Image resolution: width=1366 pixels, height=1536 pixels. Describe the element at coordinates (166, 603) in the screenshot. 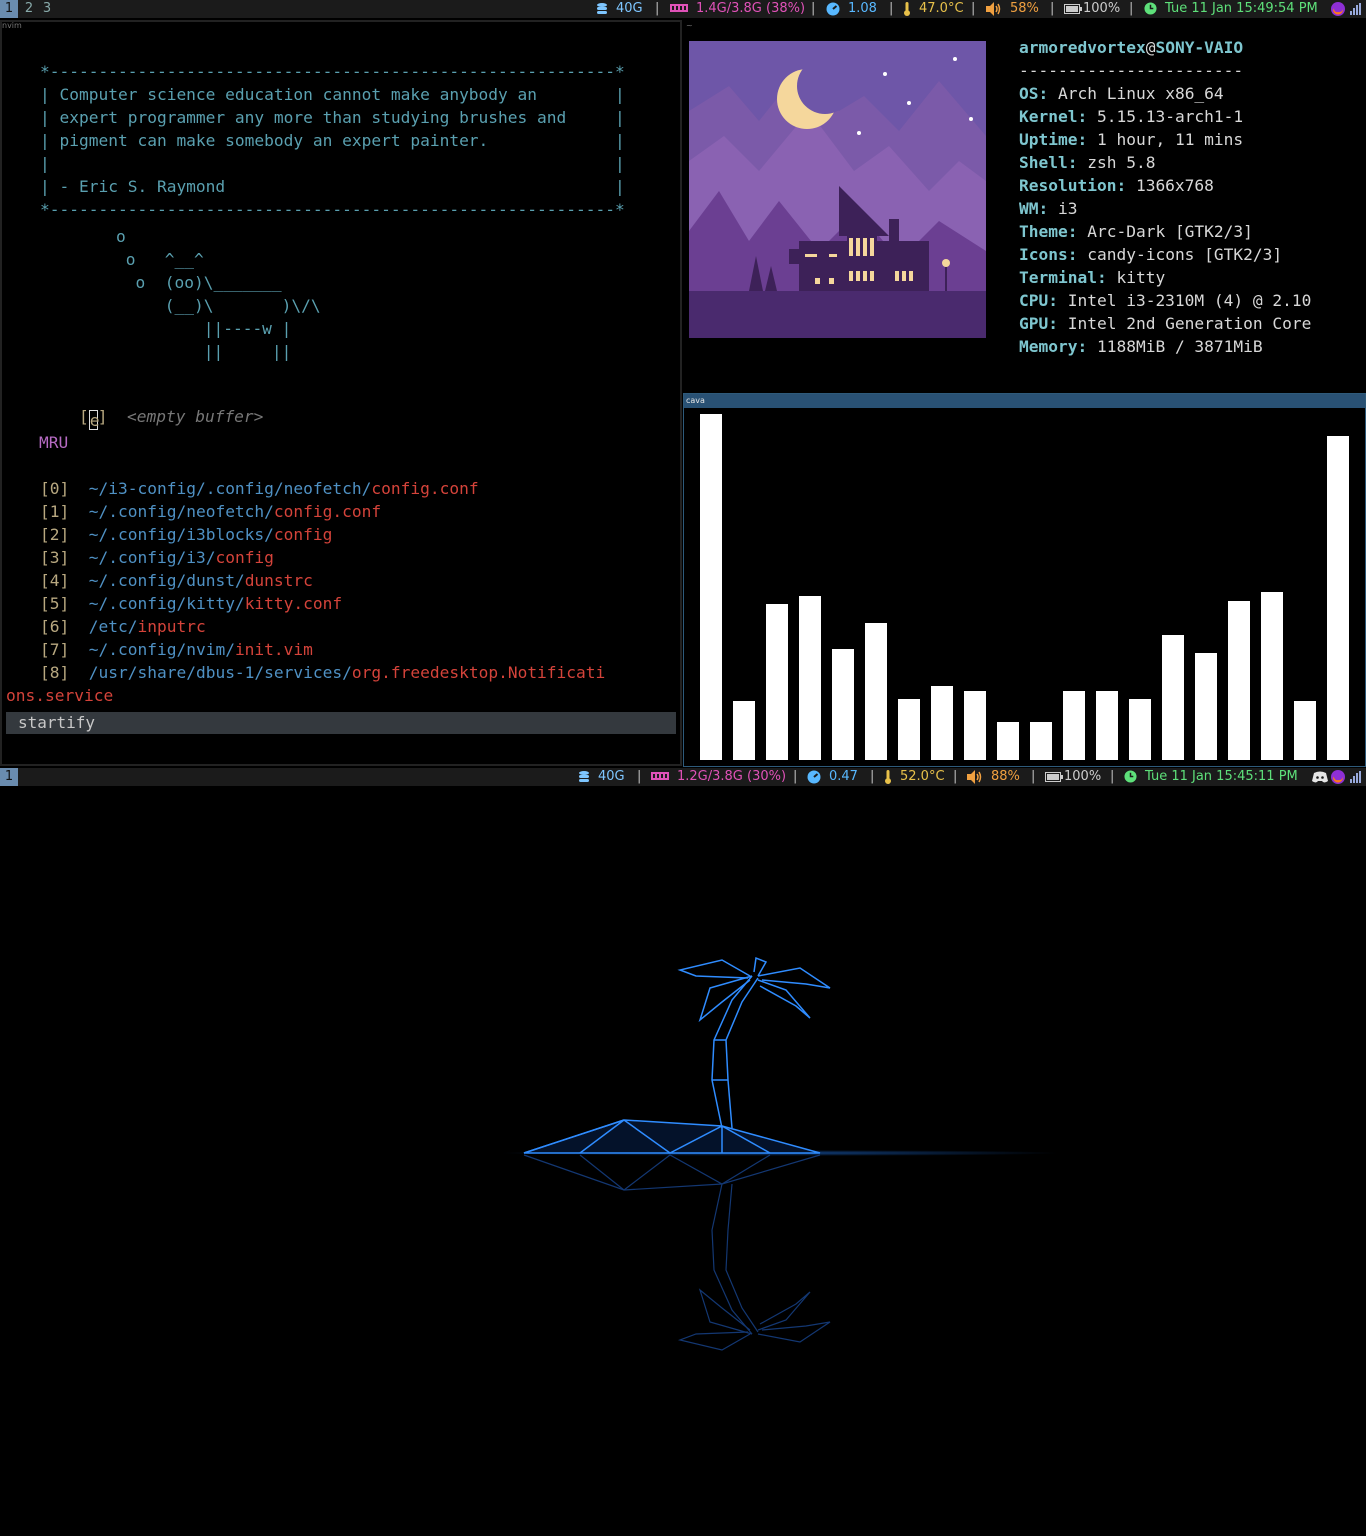

I see `mru-dir: ~/.config/kitty/` at that location.